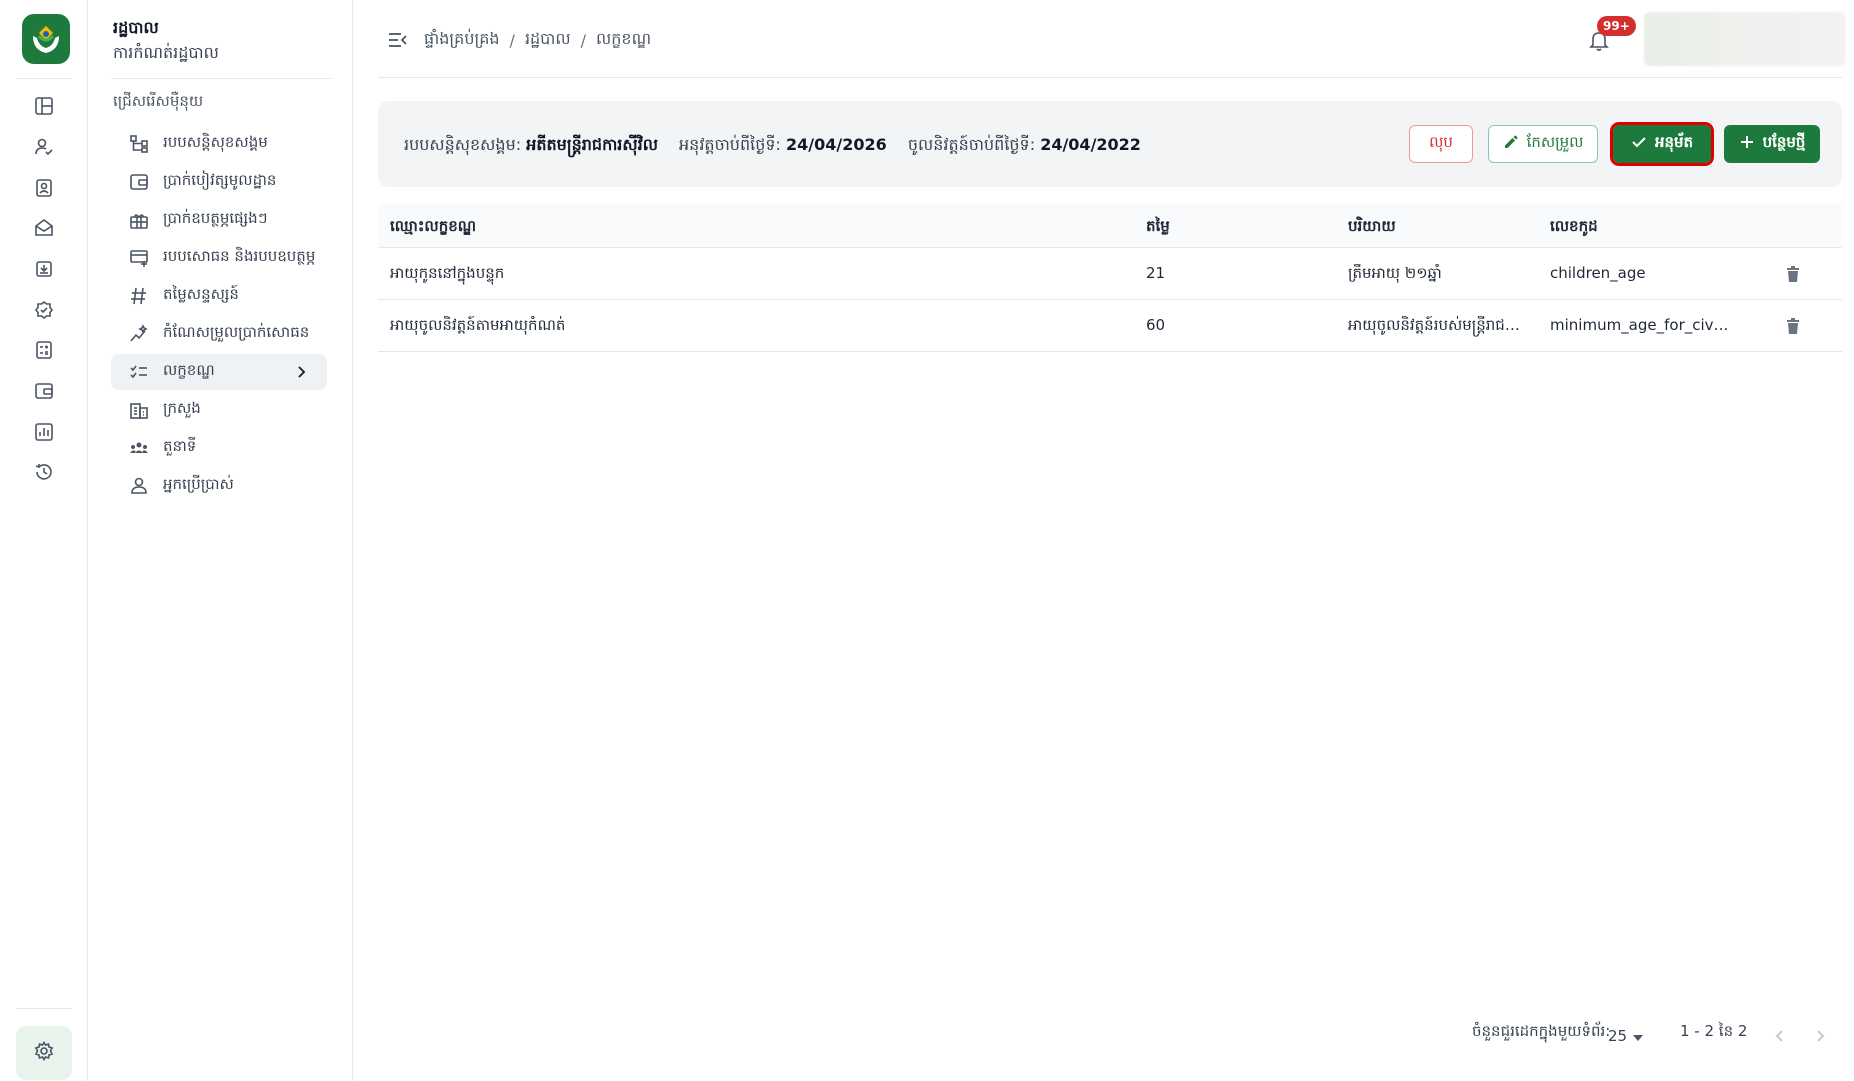  I want to click on sparkle-chart-icon, so click(139, 334).